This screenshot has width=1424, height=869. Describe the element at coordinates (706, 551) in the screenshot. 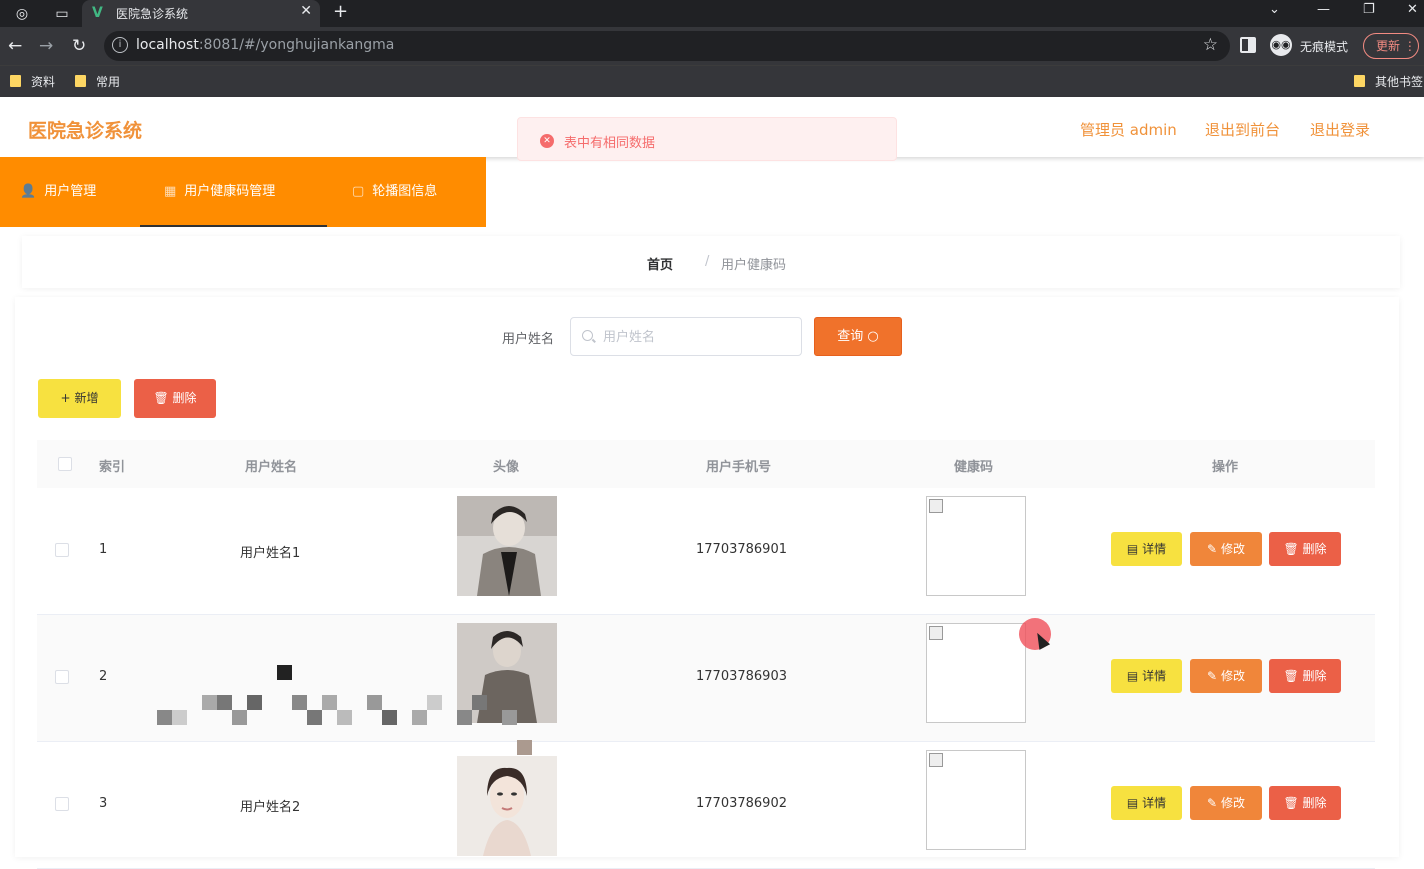

I see `table-row: 1 用户姓名1 17703786901 ▤ 详情 ✎ 修改 🗑 删除` at that location.